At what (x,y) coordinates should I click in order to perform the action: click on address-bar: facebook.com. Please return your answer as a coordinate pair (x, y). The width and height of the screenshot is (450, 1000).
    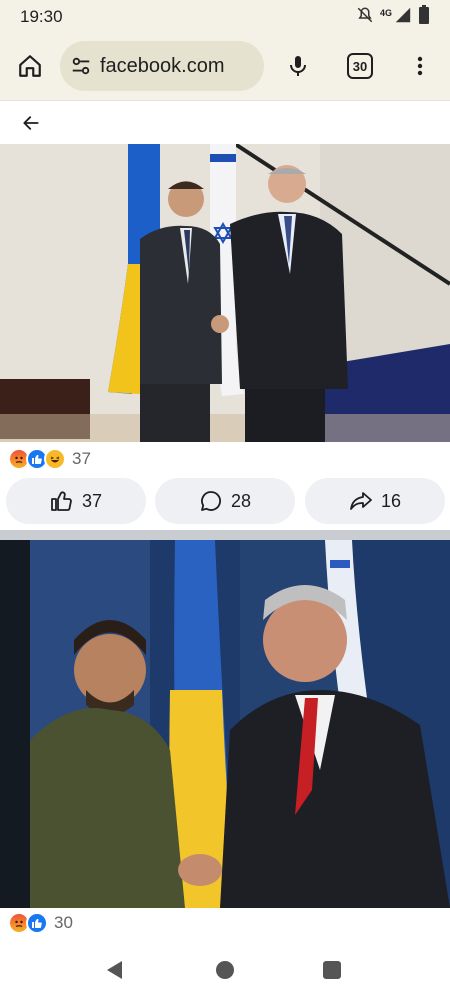
    Looking at the image, I should click on (162, 66).